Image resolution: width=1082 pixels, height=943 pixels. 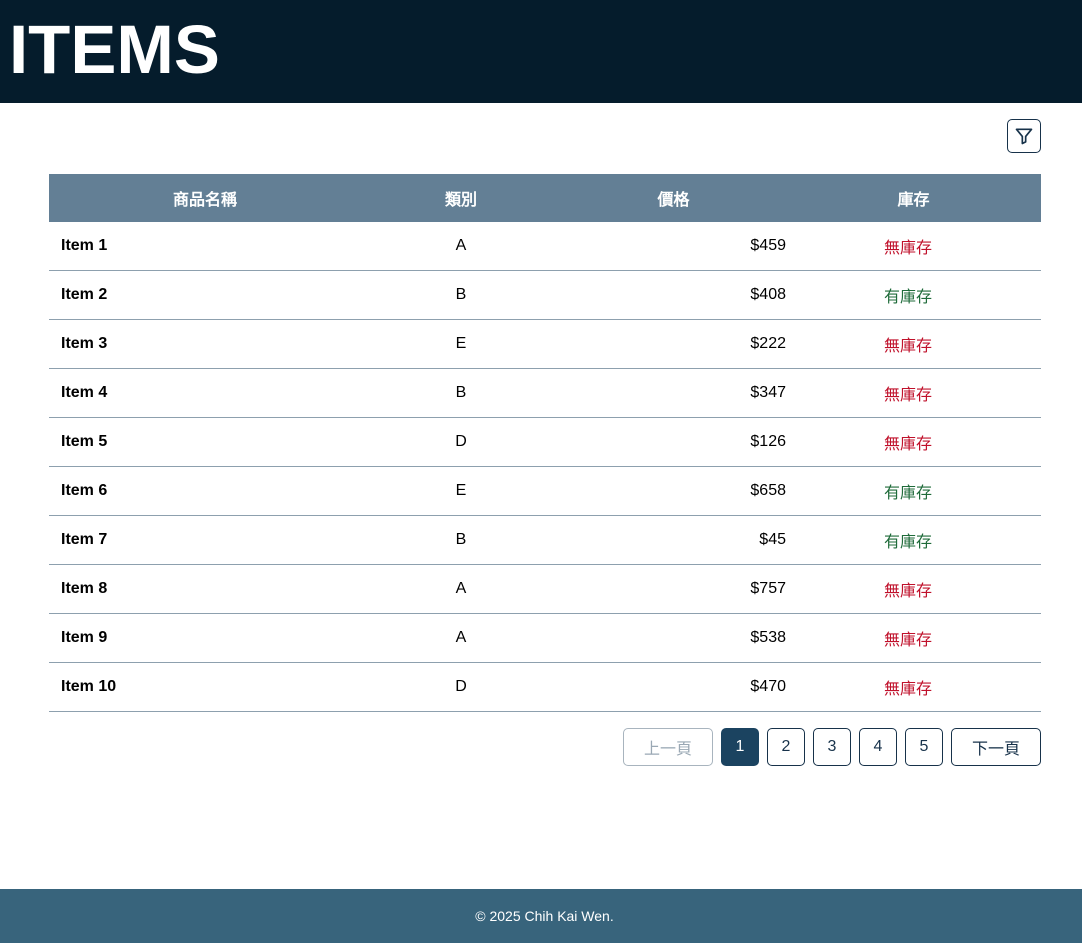 What do you see at coordinates (545, 344) in the screenshot?
I see `table-row: Item 3 E $222 無庫存` at bounding box center [545, 344].